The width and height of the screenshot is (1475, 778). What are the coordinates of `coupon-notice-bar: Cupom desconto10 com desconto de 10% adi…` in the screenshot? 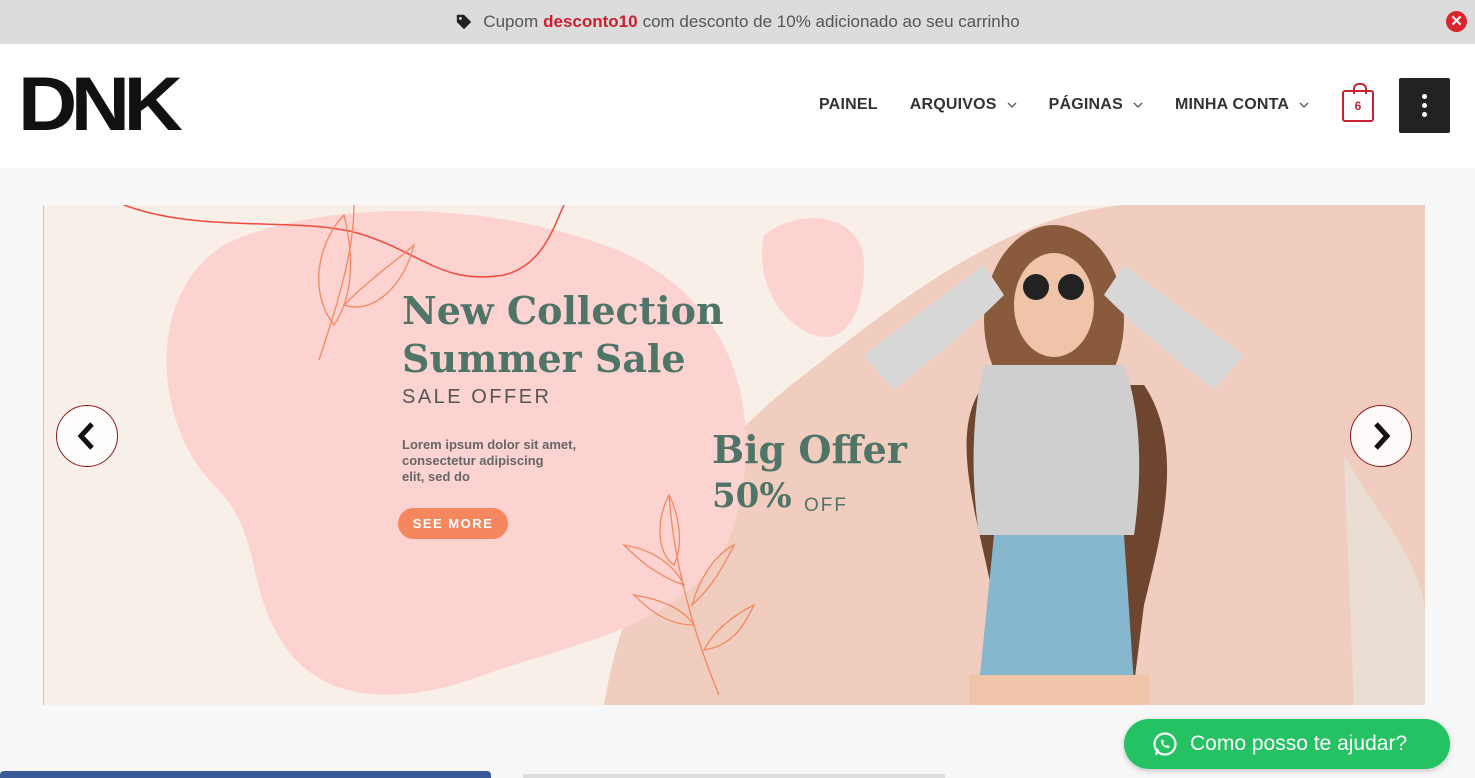 It's located at (737, 22).